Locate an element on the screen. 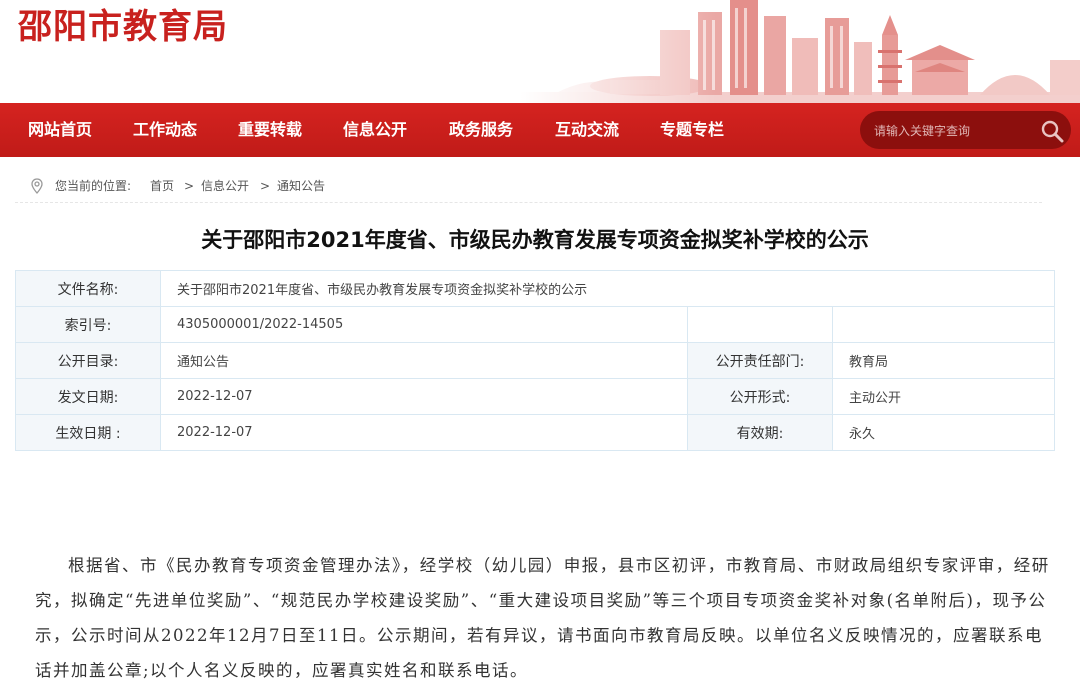 The height and width of the screenshot is (688, 1080). table-row: 索引号: 4305000001/2022-14505 is located at coordinates (535, 324).